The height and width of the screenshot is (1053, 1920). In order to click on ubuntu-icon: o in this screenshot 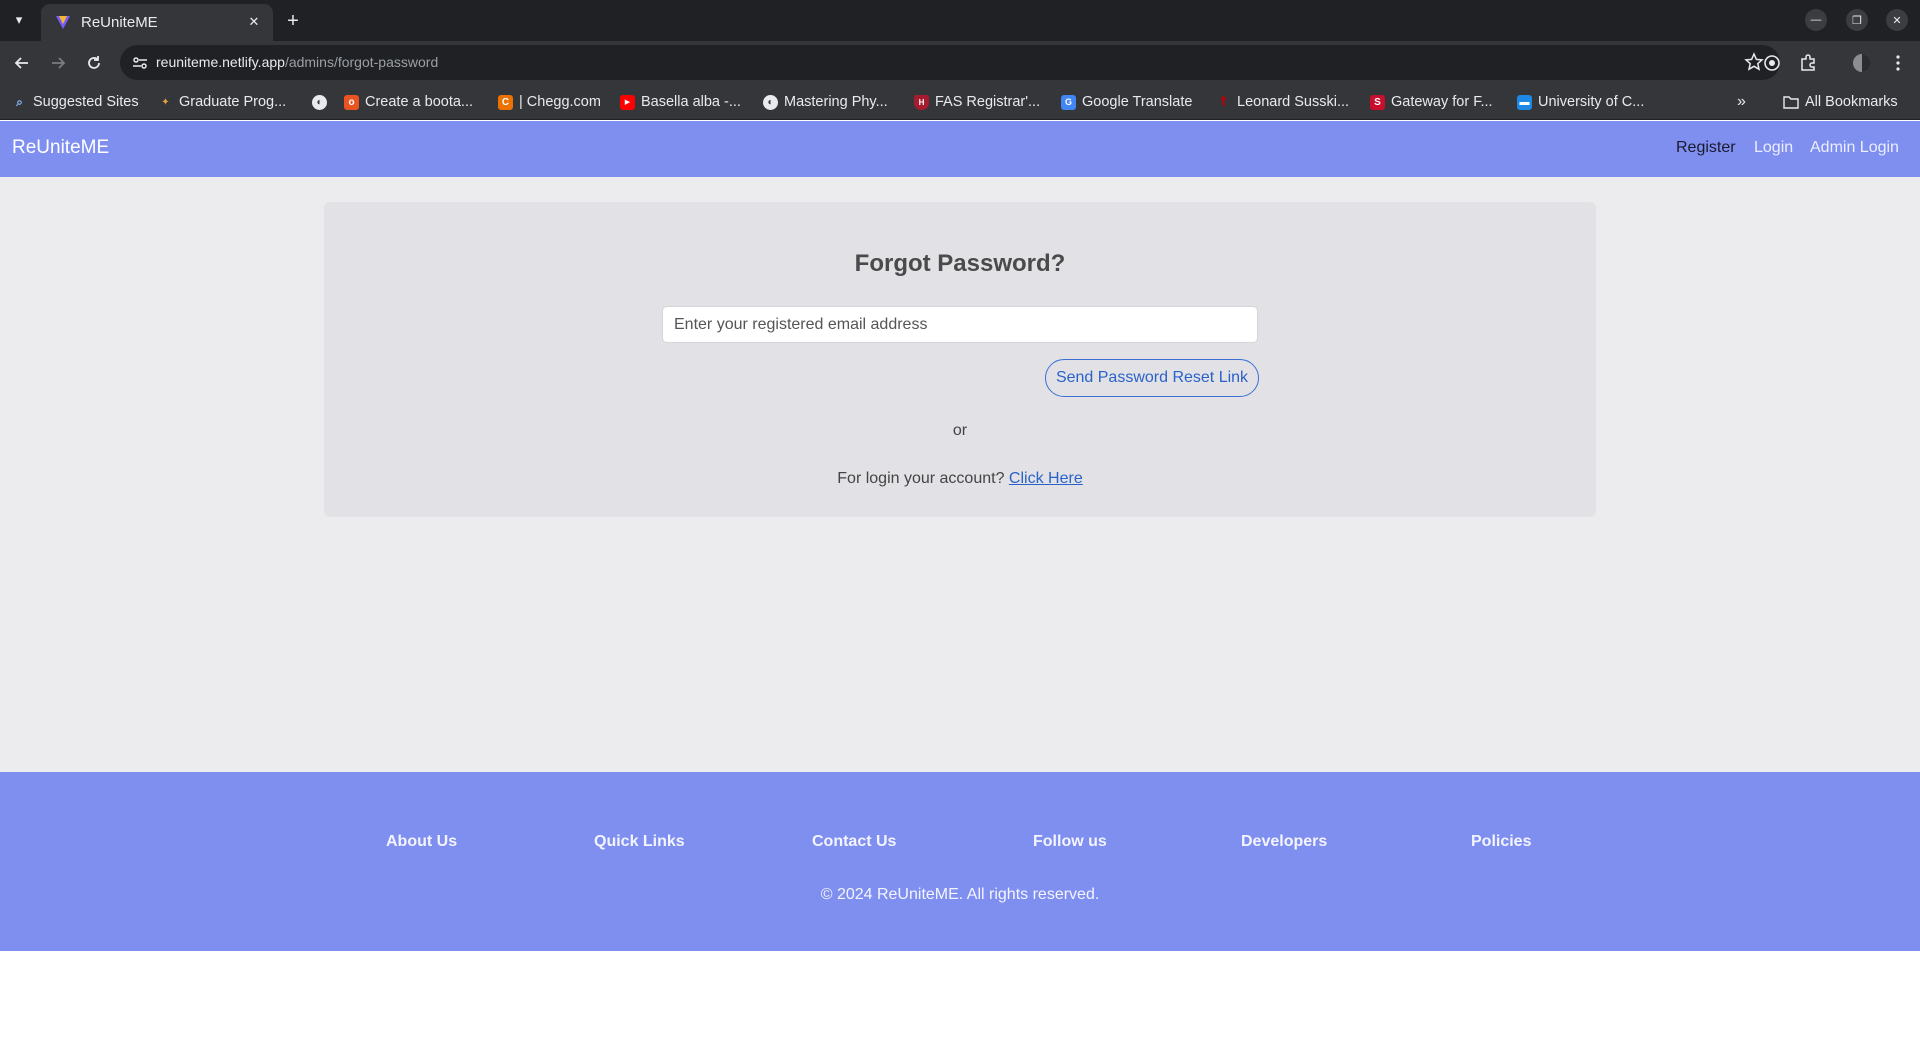, I will do `click(351, 102)`.